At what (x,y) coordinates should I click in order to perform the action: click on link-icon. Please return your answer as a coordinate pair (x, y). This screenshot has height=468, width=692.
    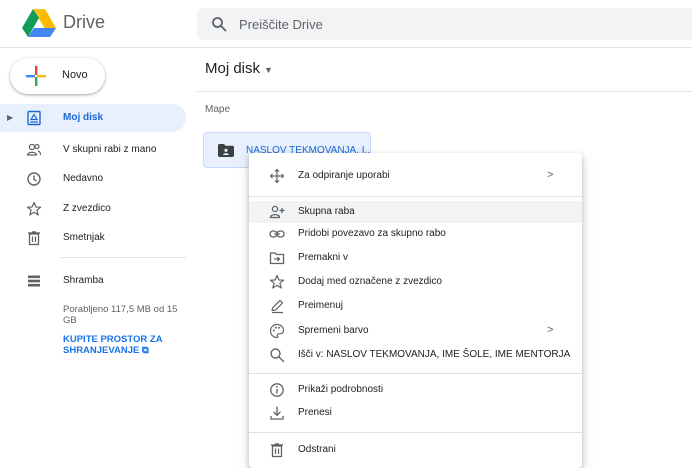
    Looking at the image, I should click on (277, 234).